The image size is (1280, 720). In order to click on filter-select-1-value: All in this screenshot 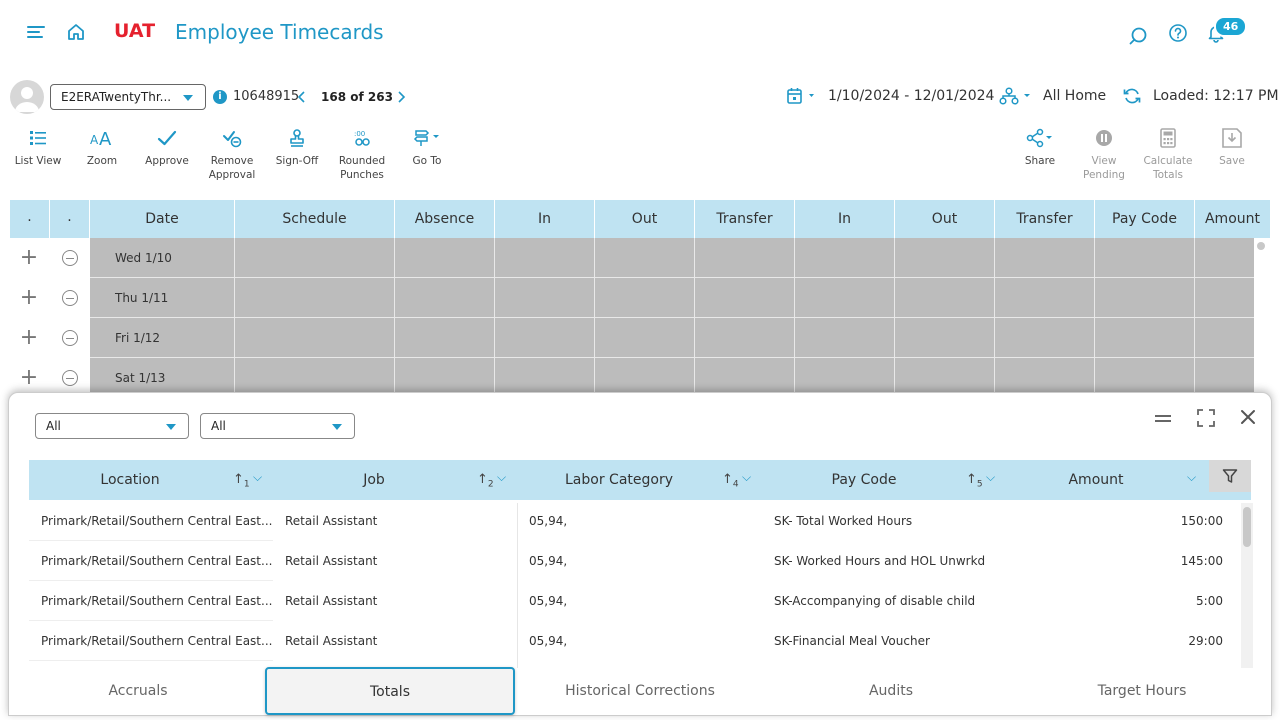, I will do `click(53, 426)`.